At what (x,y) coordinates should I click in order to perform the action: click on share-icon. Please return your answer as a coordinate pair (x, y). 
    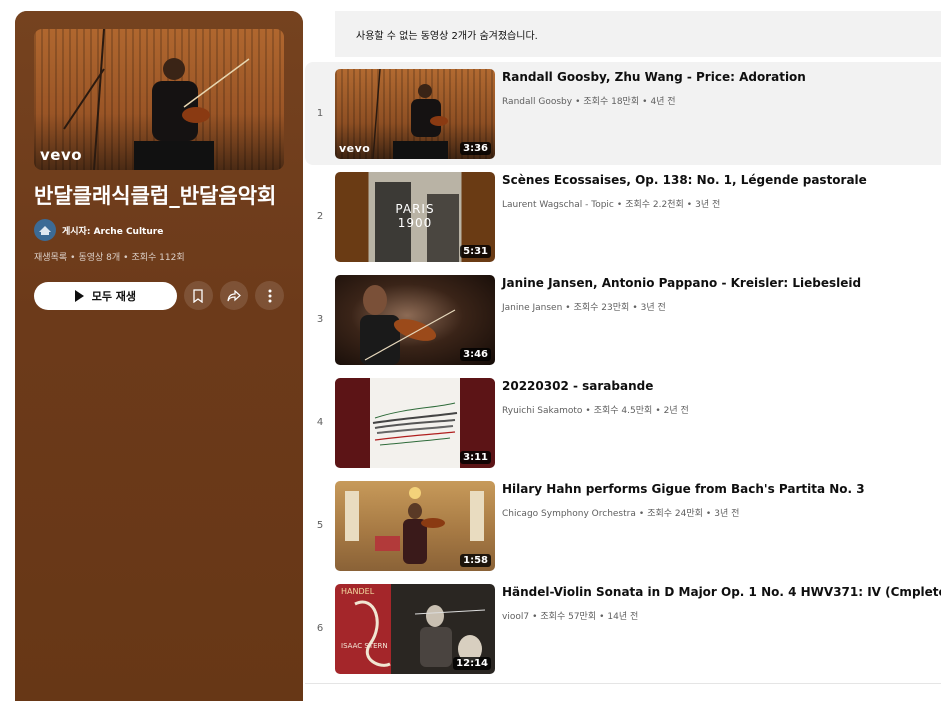
    Looking at the image, I should click on (234, 295).